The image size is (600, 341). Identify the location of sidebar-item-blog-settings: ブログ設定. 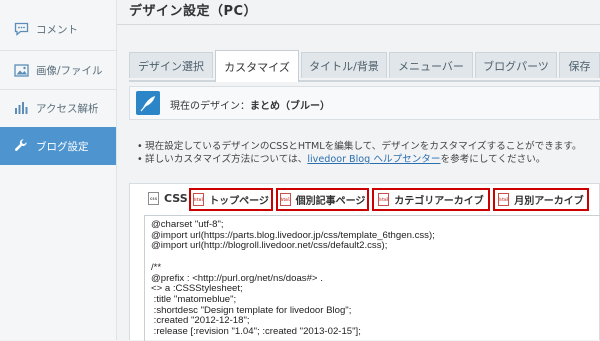
(58, 146).